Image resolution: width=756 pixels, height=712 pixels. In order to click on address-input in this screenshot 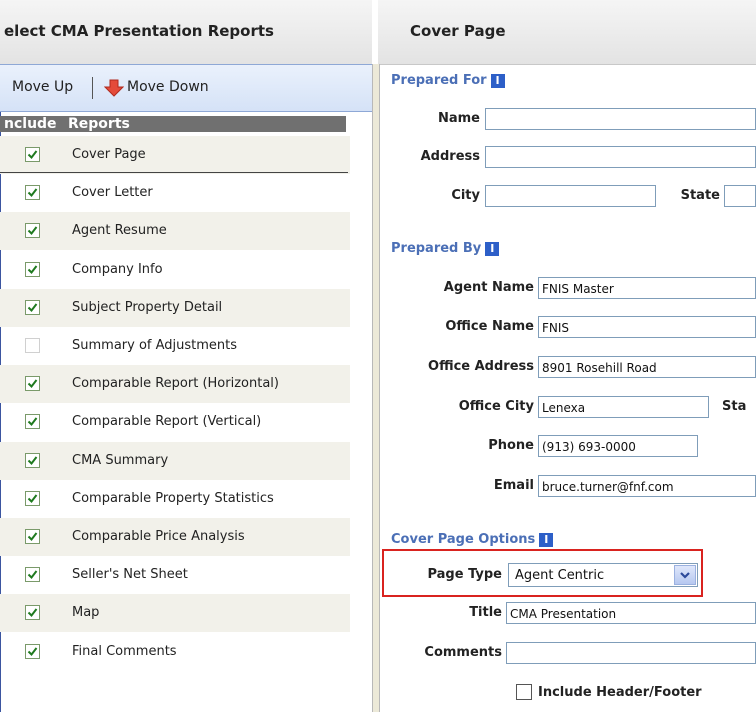, I will do `click(620, 157)`.